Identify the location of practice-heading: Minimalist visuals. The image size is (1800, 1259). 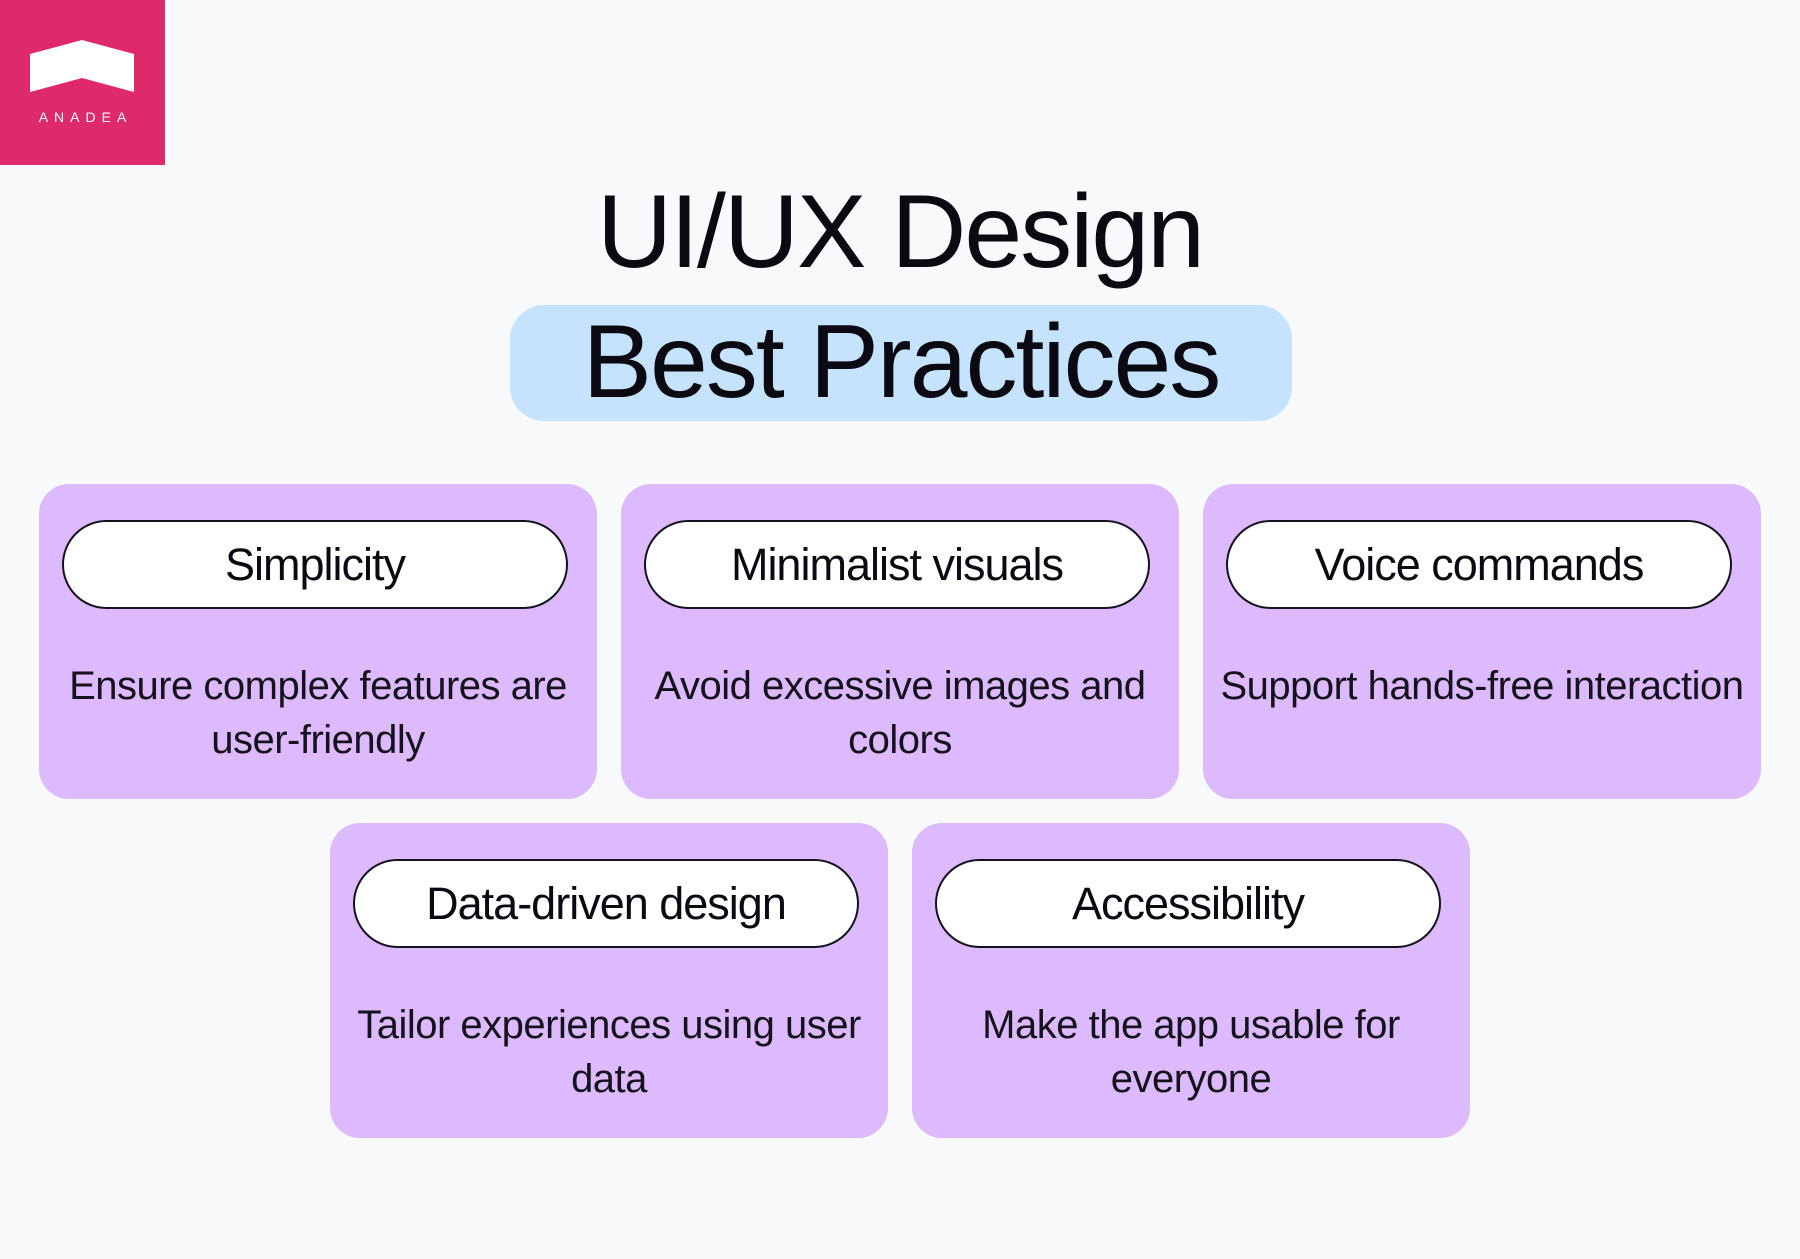
(897, 564).